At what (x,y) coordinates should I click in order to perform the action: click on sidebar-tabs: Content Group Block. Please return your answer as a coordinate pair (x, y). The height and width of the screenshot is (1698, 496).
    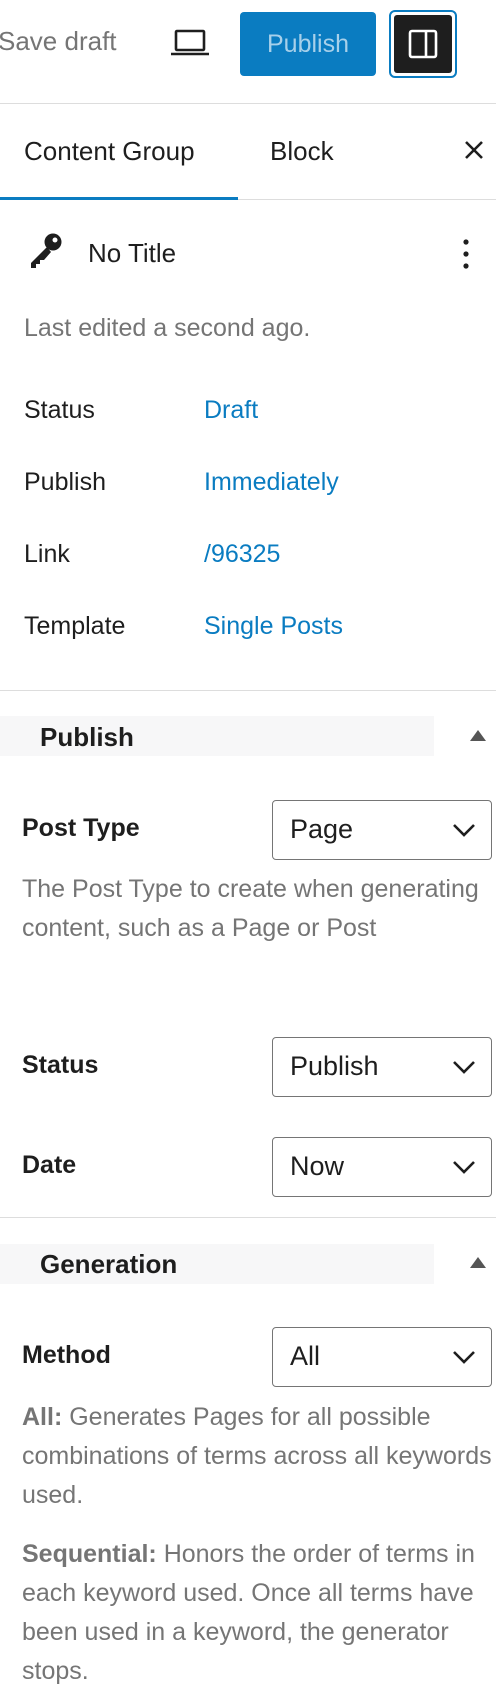
    Looking at the image, I should click on (248, 152).